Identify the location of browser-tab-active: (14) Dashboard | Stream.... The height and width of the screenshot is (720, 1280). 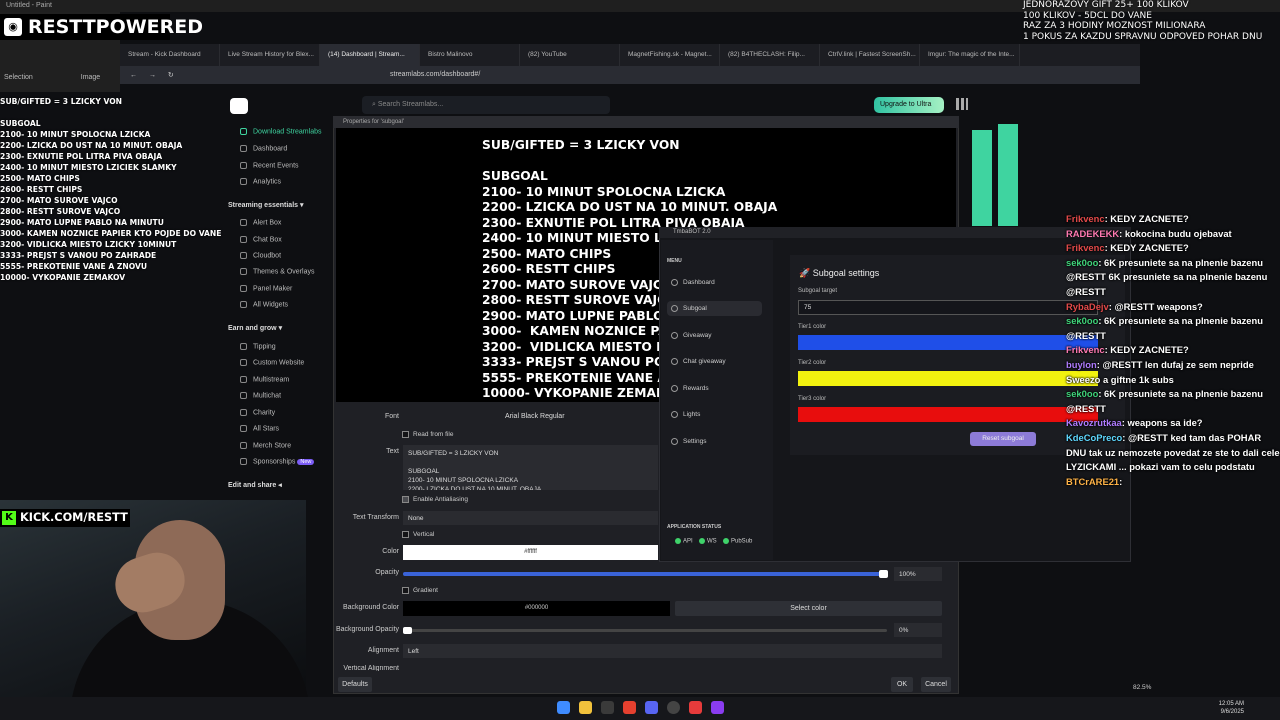
(370, 55).